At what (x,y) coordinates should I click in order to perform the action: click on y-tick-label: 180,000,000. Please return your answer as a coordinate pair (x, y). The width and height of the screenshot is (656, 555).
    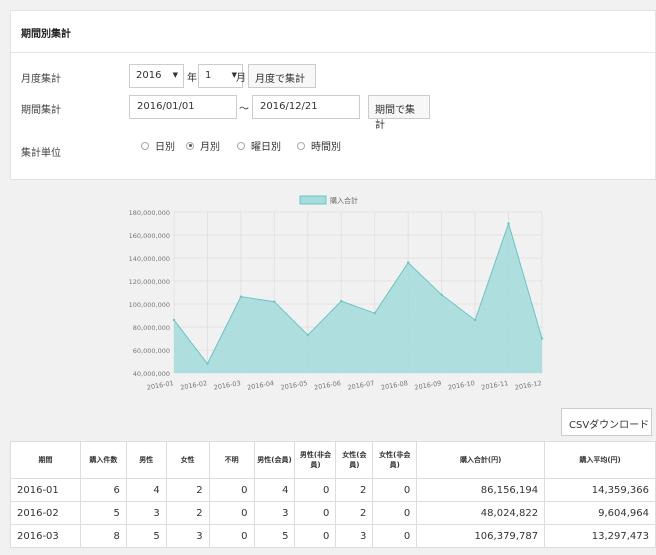
    Looking at the image, I should click on (149, 213).